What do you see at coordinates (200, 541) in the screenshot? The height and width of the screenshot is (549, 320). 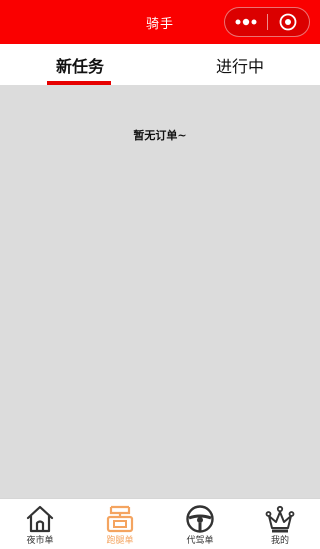 I see `tabbar-label: 代驾单` at bounding box center [200, 541].